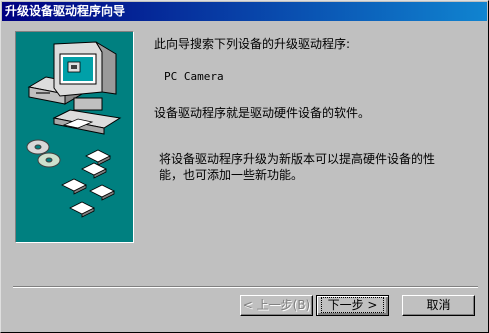 The width and height of the screenshot is (489, 333). I want to click on device-name: PC Camera, so click(194, 76).